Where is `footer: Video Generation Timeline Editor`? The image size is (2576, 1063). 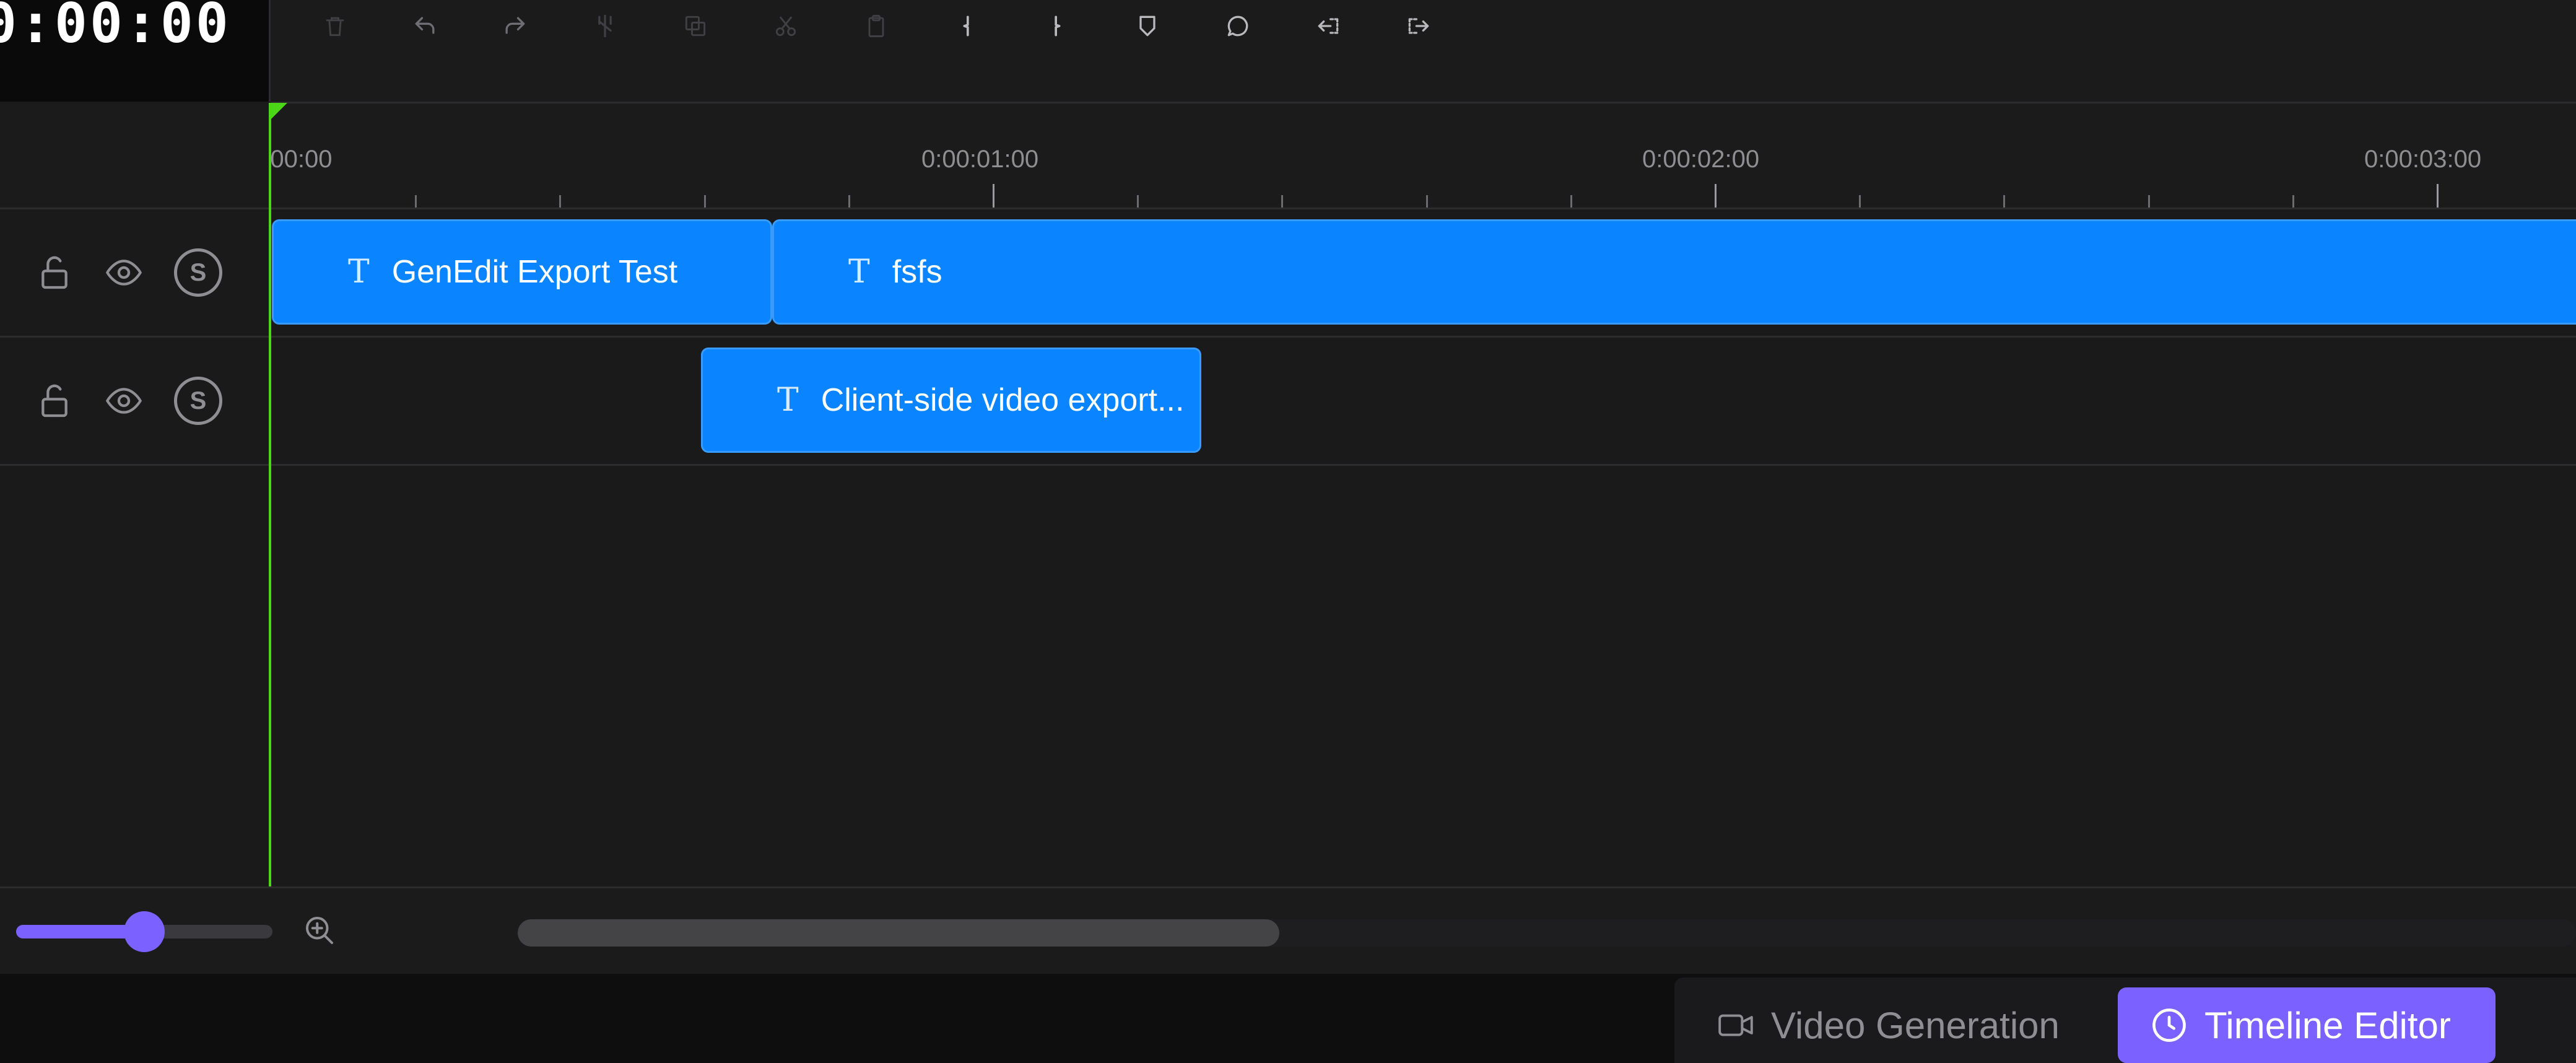 footer: Video Generation Timeline Editor is located at coordinates (1288, 1018).